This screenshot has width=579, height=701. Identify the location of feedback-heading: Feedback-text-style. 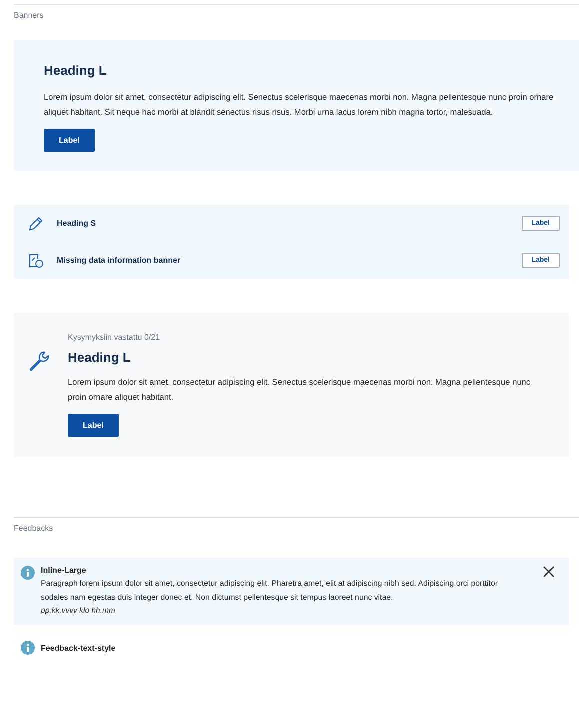
(78, 648).